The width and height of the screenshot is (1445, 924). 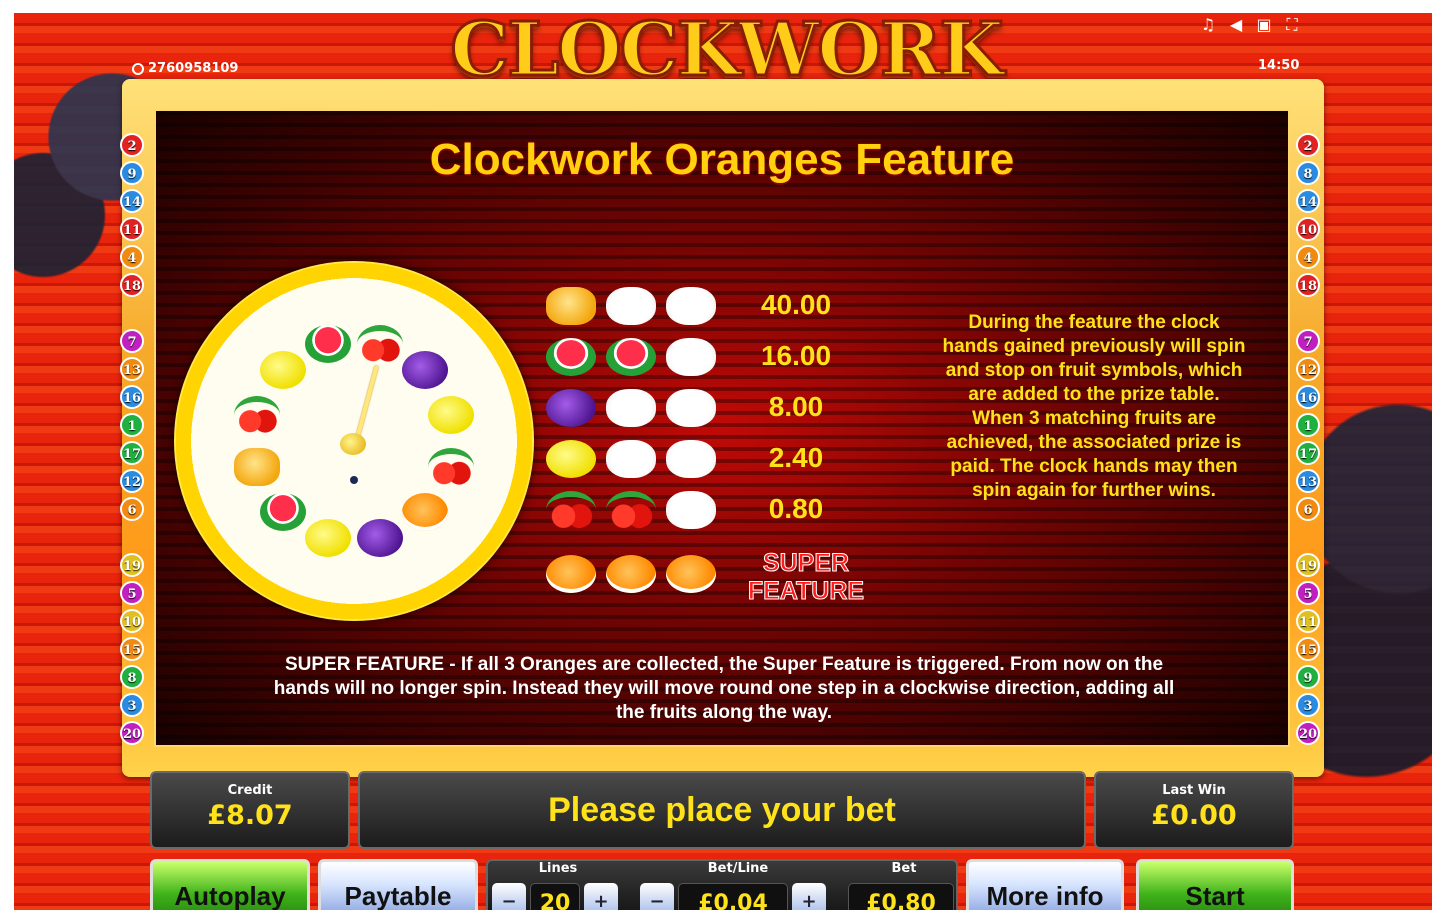 I want to click on bet-line-plus-button: +, so click(x=809, y=896).